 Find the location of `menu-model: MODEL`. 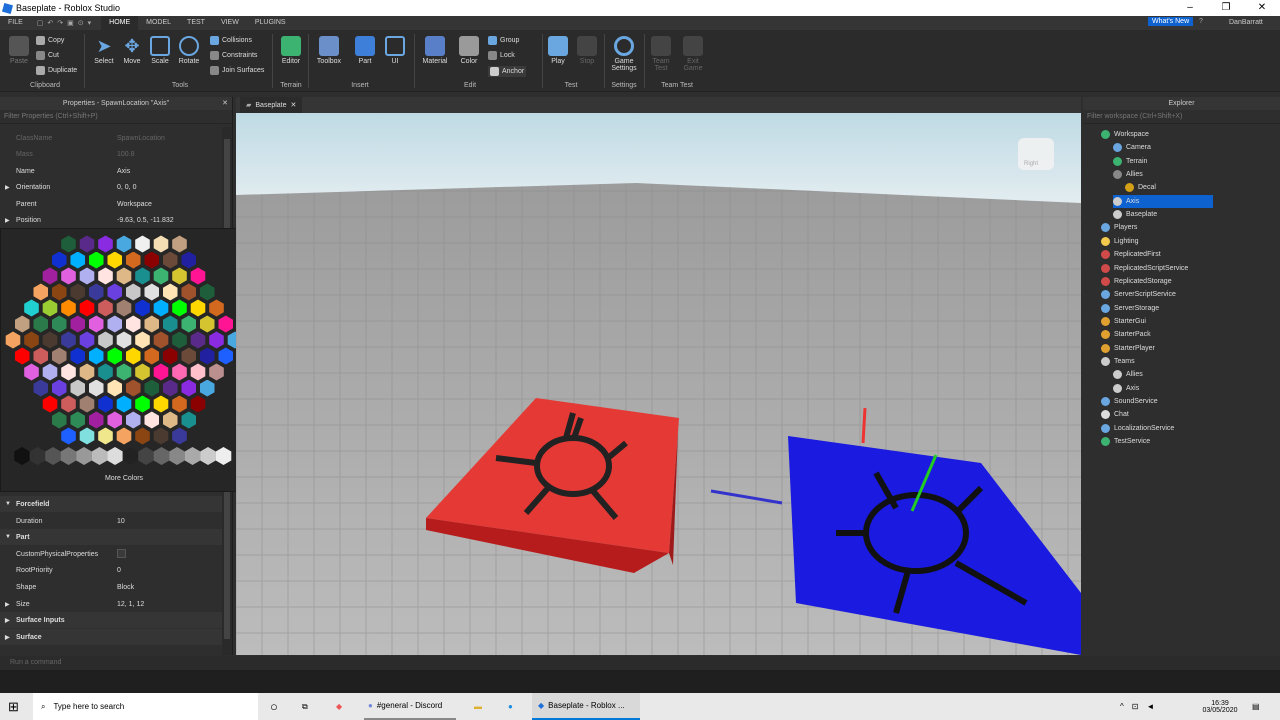

menu-model: MODEL is located at coordinates (158, 23).